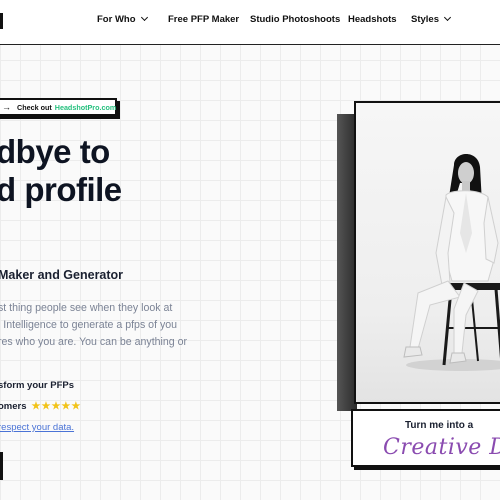 This screenshot has height=500, width=500. What do you see at coordinates (56, 406) in the screenshot?
I see `star-rating-icon: ★★★★★` at bounding box center [56, 406].